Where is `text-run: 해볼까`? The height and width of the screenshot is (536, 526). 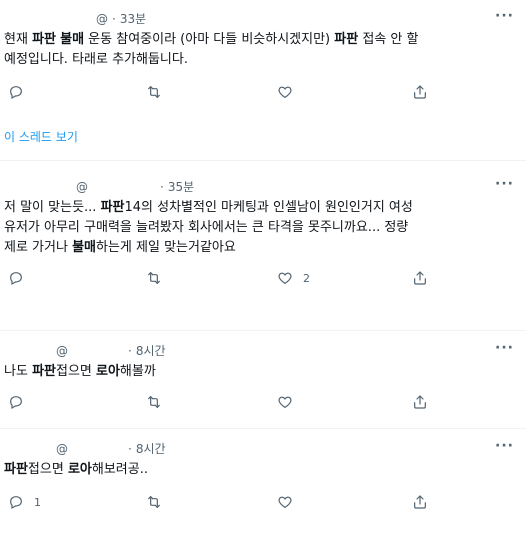 text-run: 해볼까 is located at coordinates (137, 371).